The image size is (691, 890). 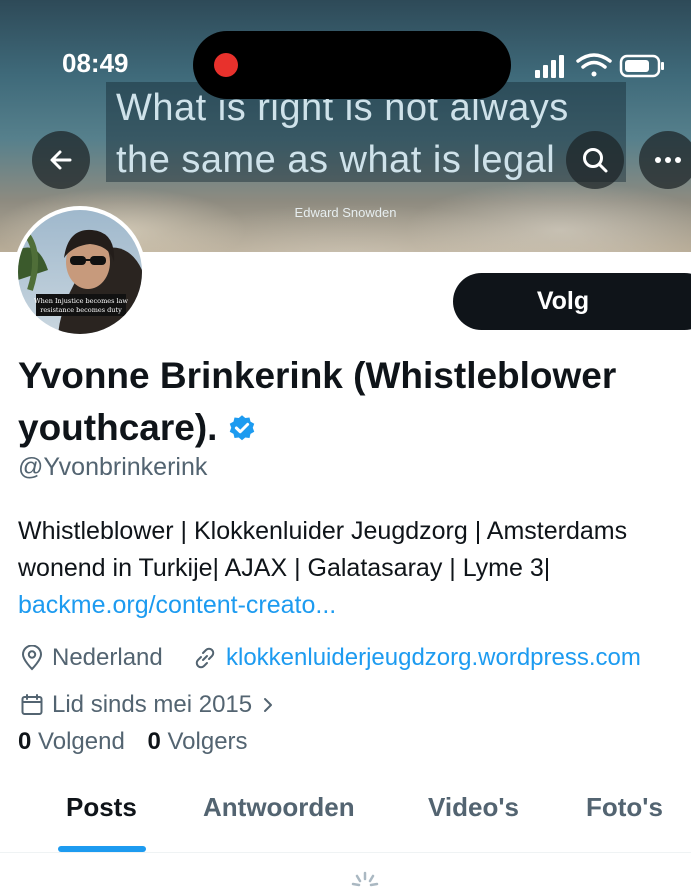 What do you see at coordinates (154, 741) in the screenshot?
I see `followers-count: 0` at bounding box center [154, 741].